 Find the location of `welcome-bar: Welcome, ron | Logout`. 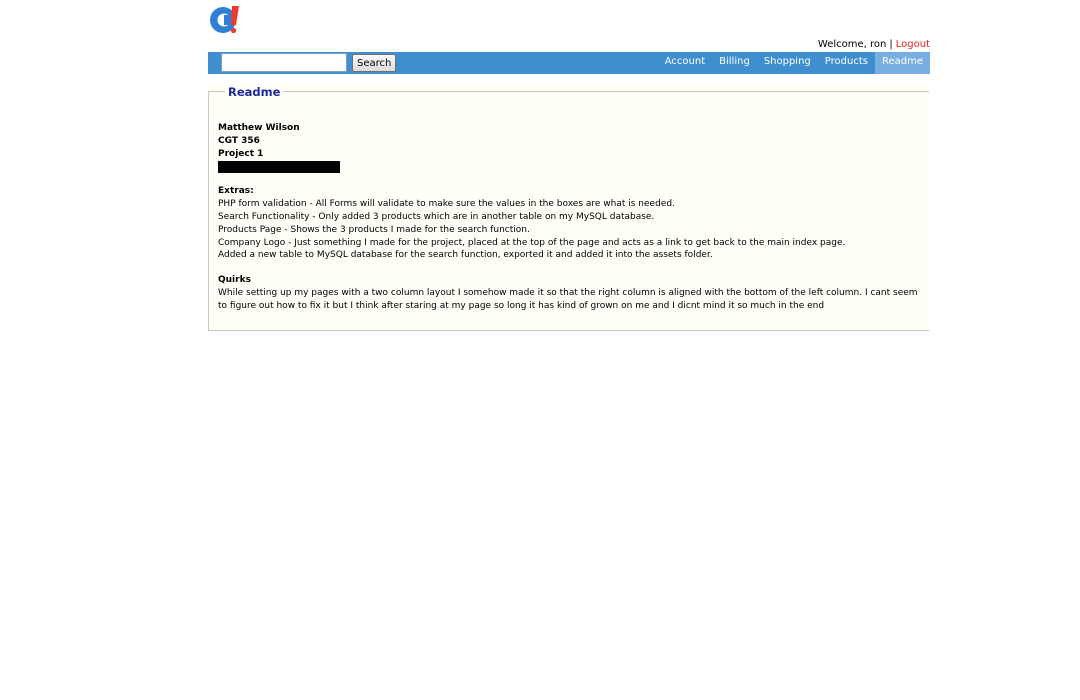

welcome-bar: Welcome, ron | Logout is located at coordinates (874, 44).